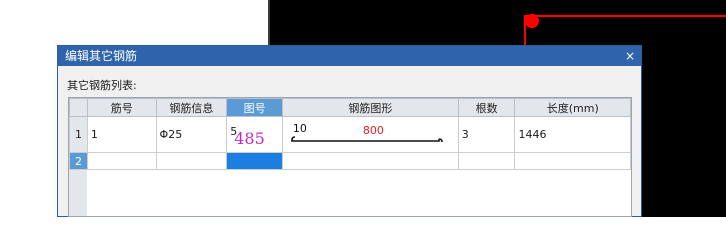 This screenshot has width=726, height=240. What do you see at coordinates (572, 107) in the screenshot?
I see `header-length: 长度(mm)` at bounding box center [572, 107].